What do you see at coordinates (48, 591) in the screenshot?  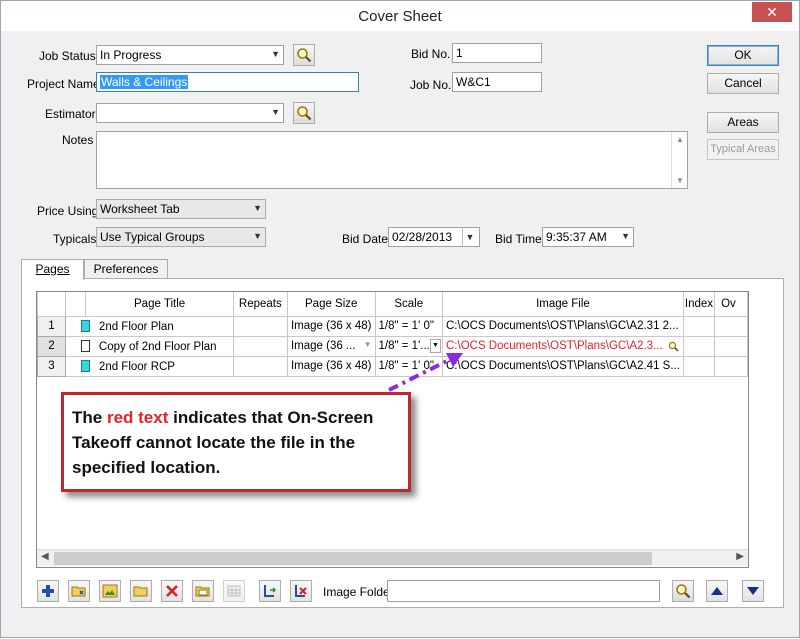 I see `add-page-button` at bounding box center [48, 591].